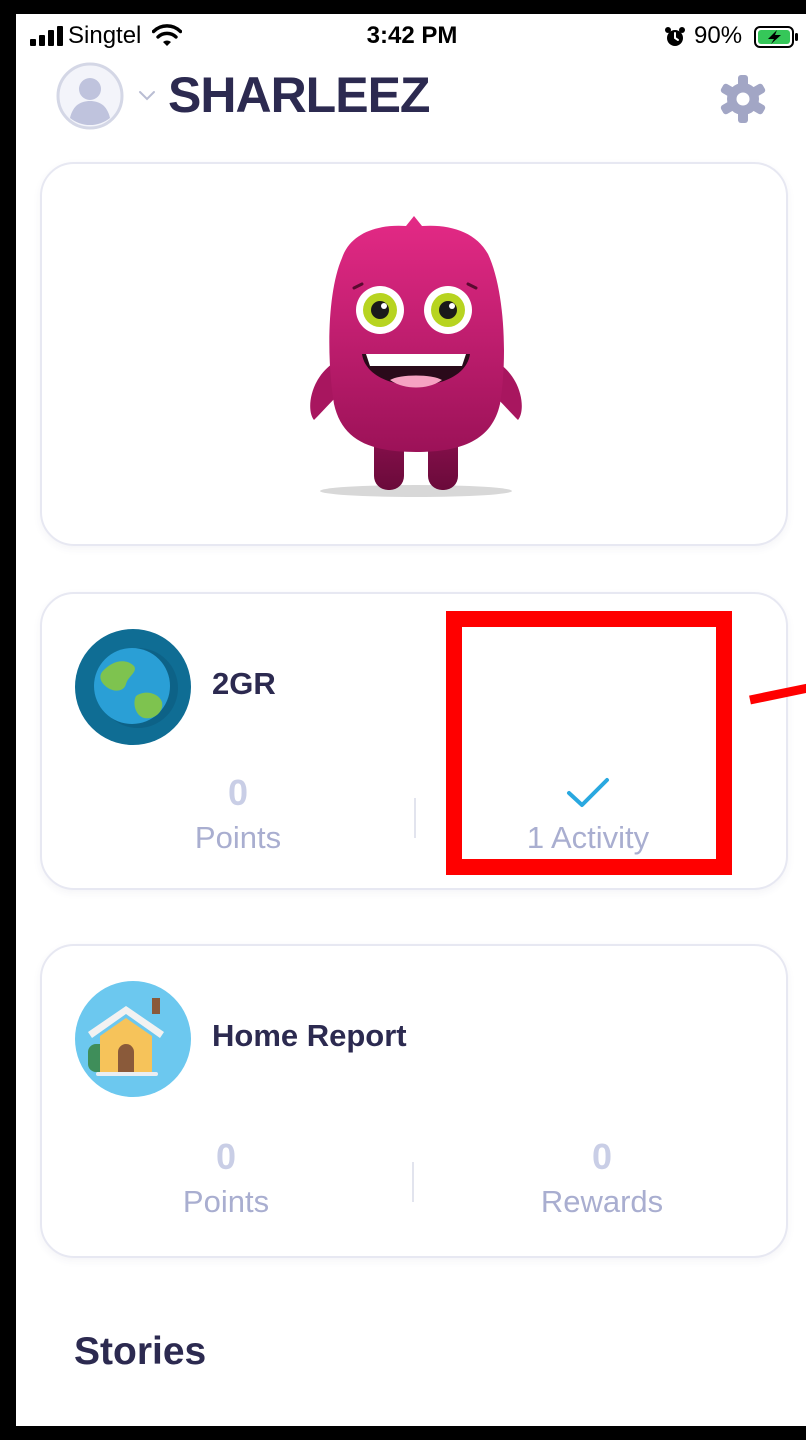  What do you see at coordinates (238, 792) in the screenshot?
I see `class-points-value: 0` at bounding box center [238, 792].